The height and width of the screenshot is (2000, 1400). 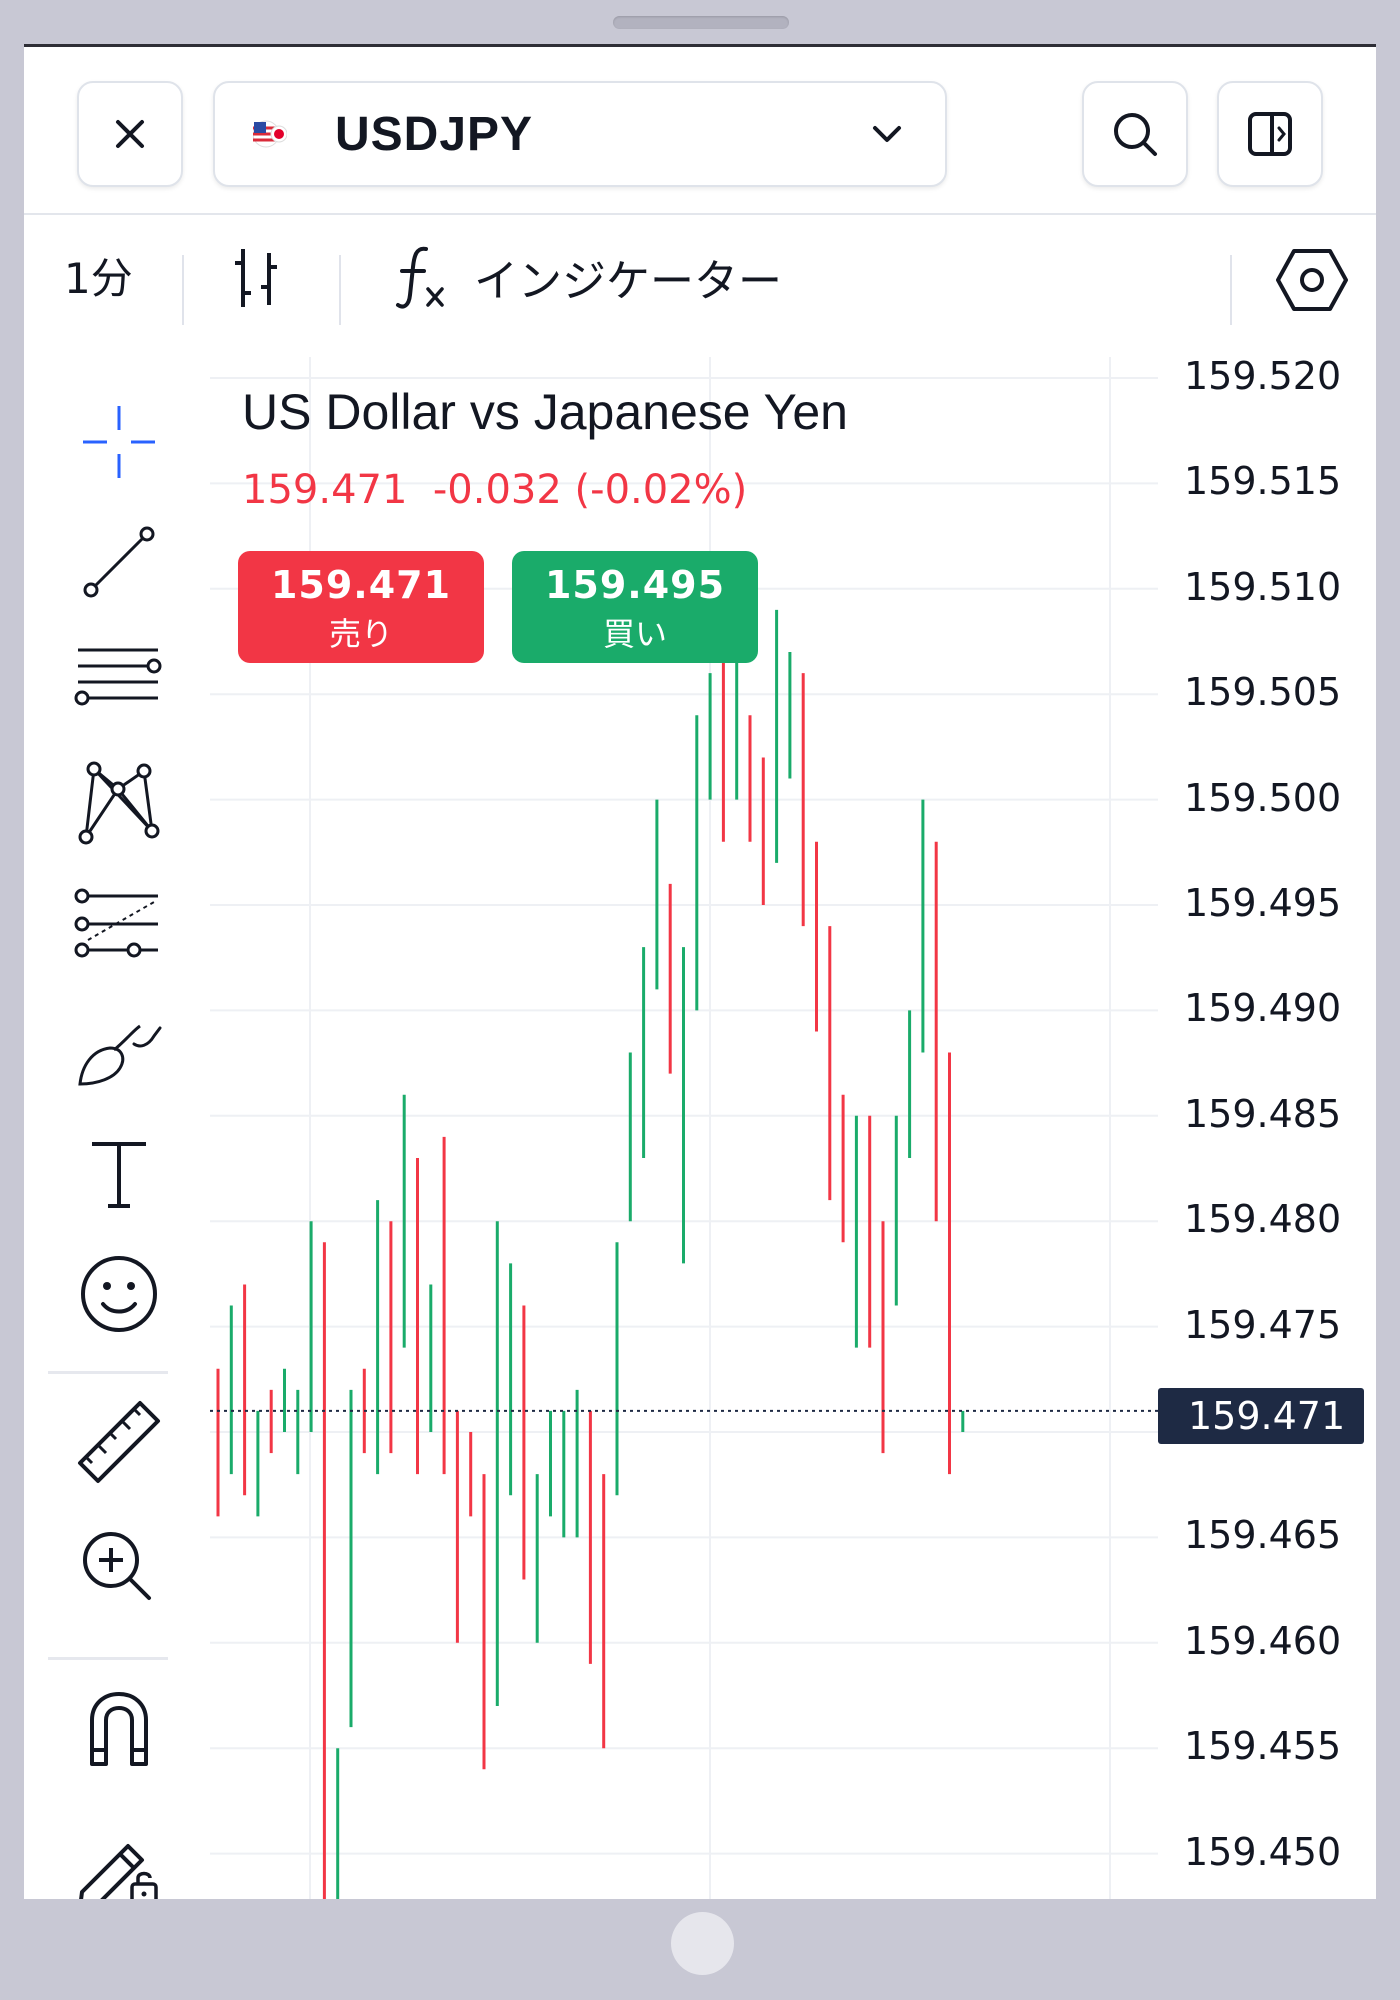 I want to click on instrument-title: US Dollar vs Japanese Yen, so click(x=545, y=412).